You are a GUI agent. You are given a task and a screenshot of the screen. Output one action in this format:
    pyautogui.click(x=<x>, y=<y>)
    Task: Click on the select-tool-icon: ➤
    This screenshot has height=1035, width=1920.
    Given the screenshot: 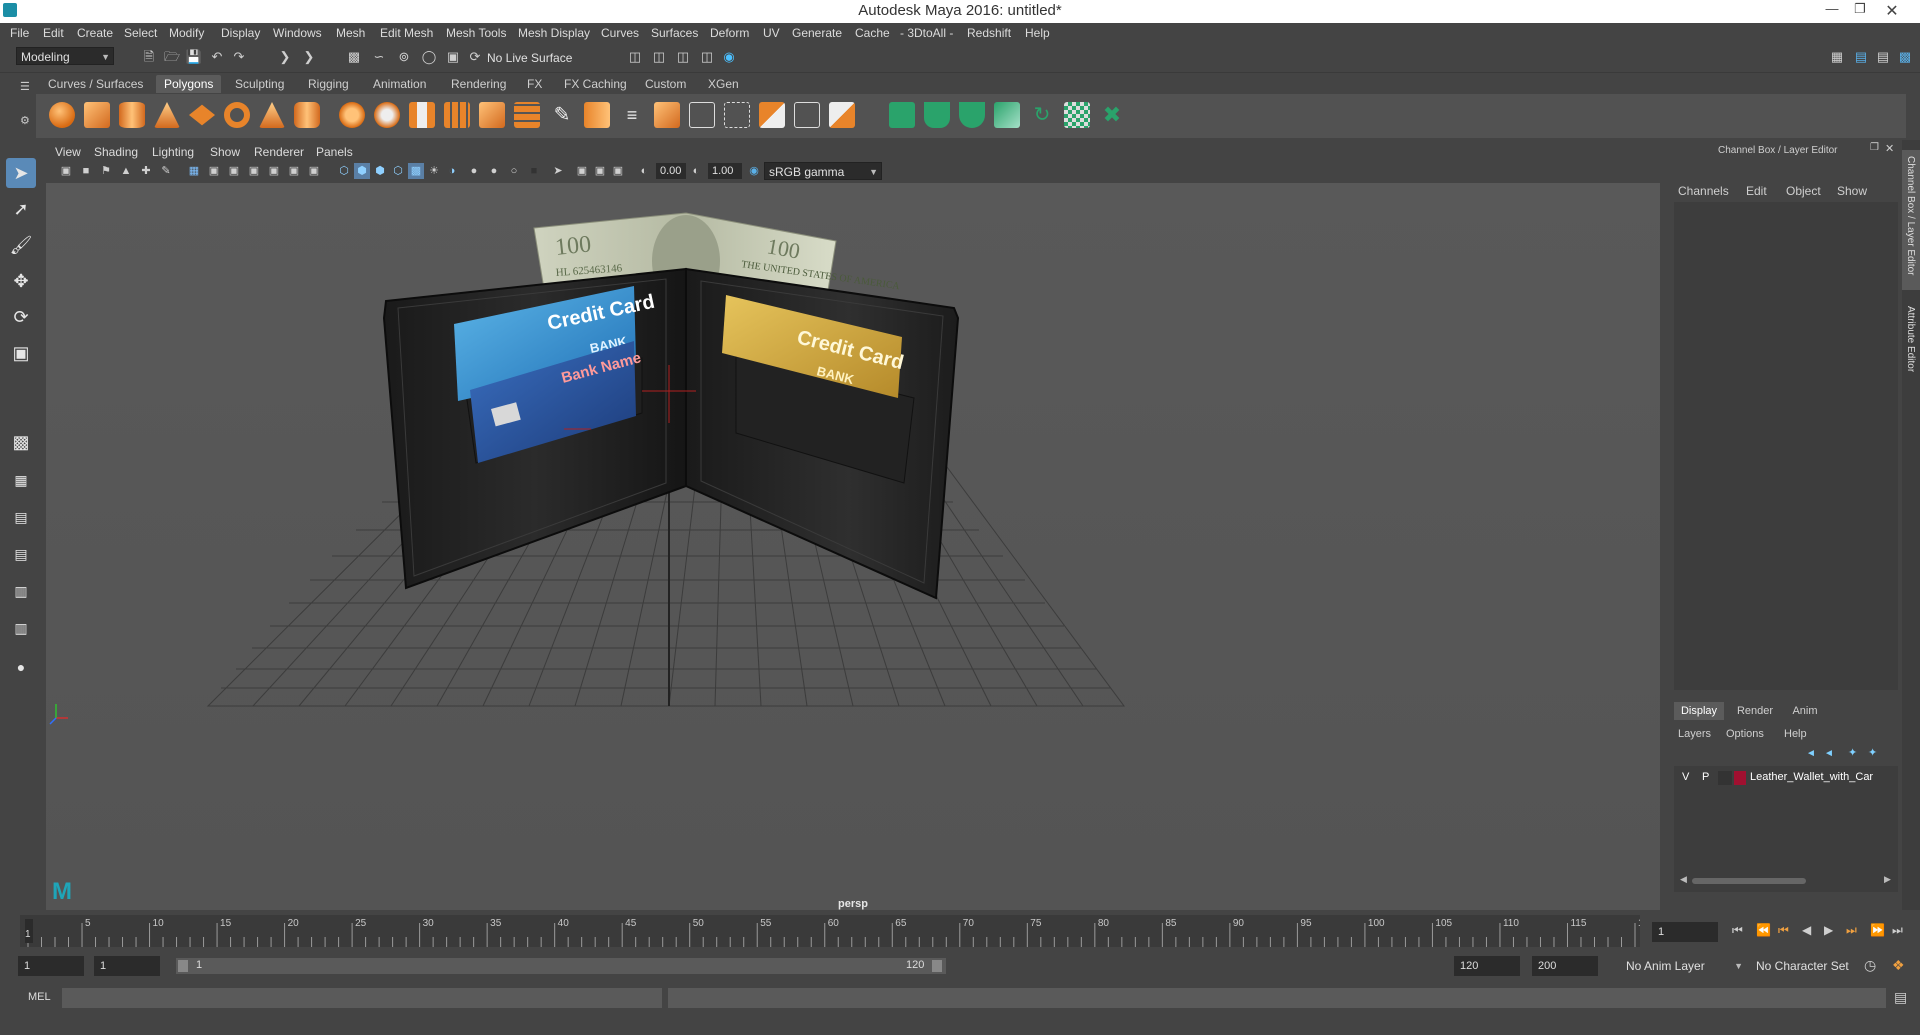 What is the action you would take?
    pyautogui.click(x=21, y=173)
    